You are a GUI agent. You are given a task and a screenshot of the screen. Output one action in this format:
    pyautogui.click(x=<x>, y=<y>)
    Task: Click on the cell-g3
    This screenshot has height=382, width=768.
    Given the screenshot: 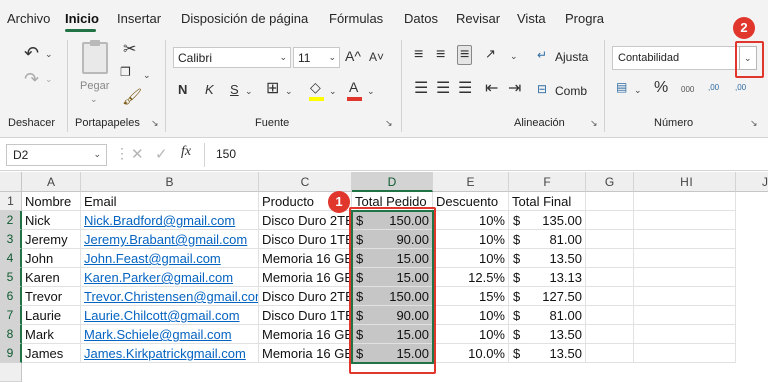 What is the action you would take?
    pyautogui.click(x=610, y=239)
    